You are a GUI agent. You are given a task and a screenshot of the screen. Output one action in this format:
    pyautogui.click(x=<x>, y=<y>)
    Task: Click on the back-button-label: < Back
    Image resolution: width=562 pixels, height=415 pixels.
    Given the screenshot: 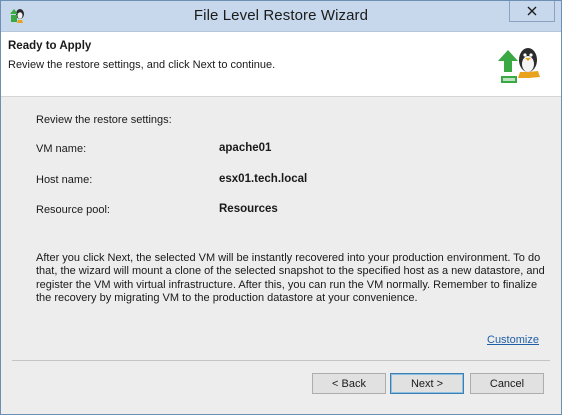 What is the action you would take?
    pyautogui.click(x=349, y=383)
    